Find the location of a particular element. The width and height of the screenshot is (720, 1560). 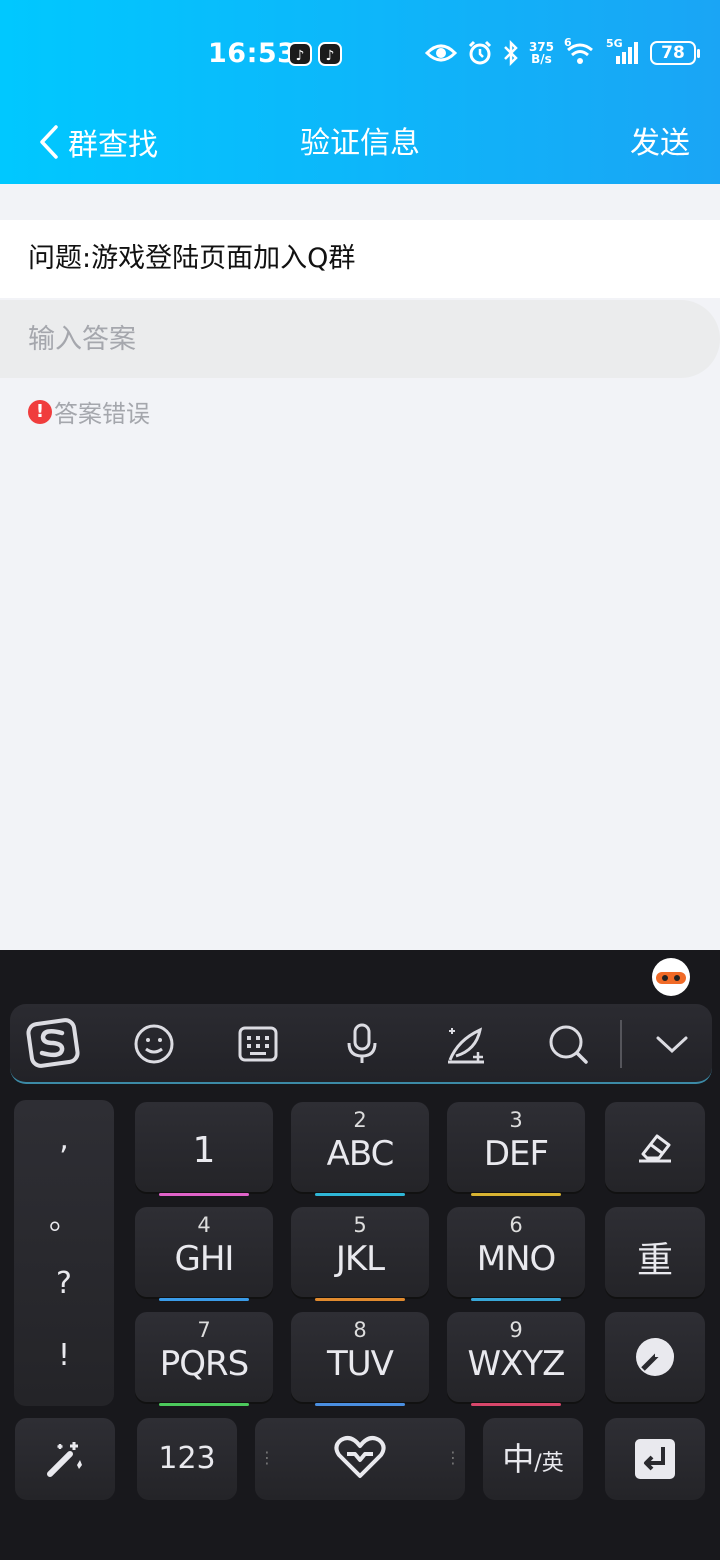

toolbar-divider is located at coordinates (621, 1044).